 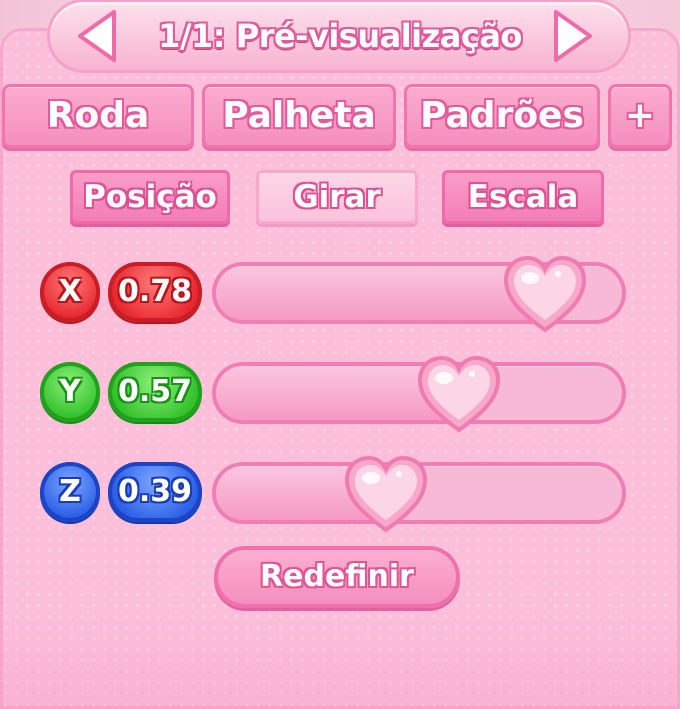 I want to click on axis-z-value: 0.39, so click(x=155, y=492).